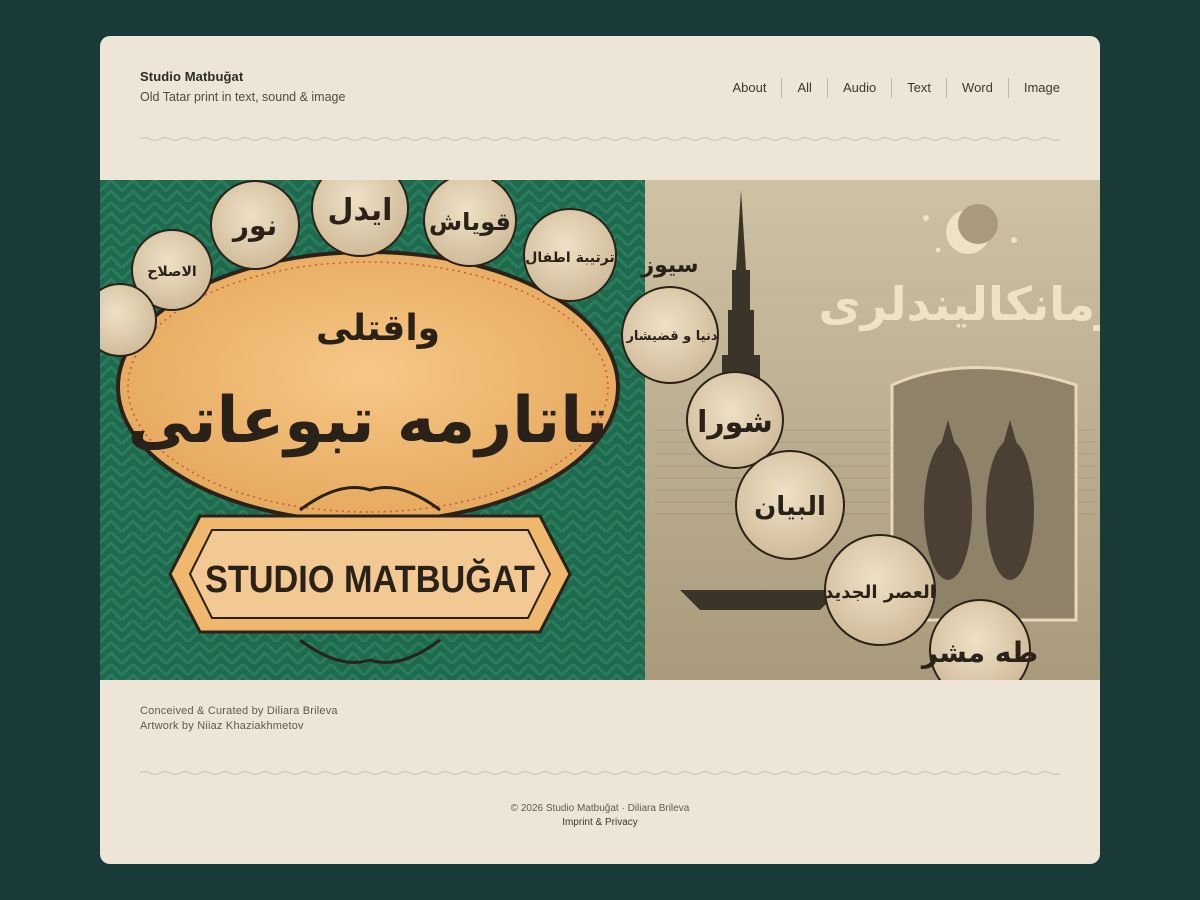 This screenshot has width=1200, height=900. Describe the element at coordinates (1033, 88) in the screenshot. I see `nav-image: Image` at that location.